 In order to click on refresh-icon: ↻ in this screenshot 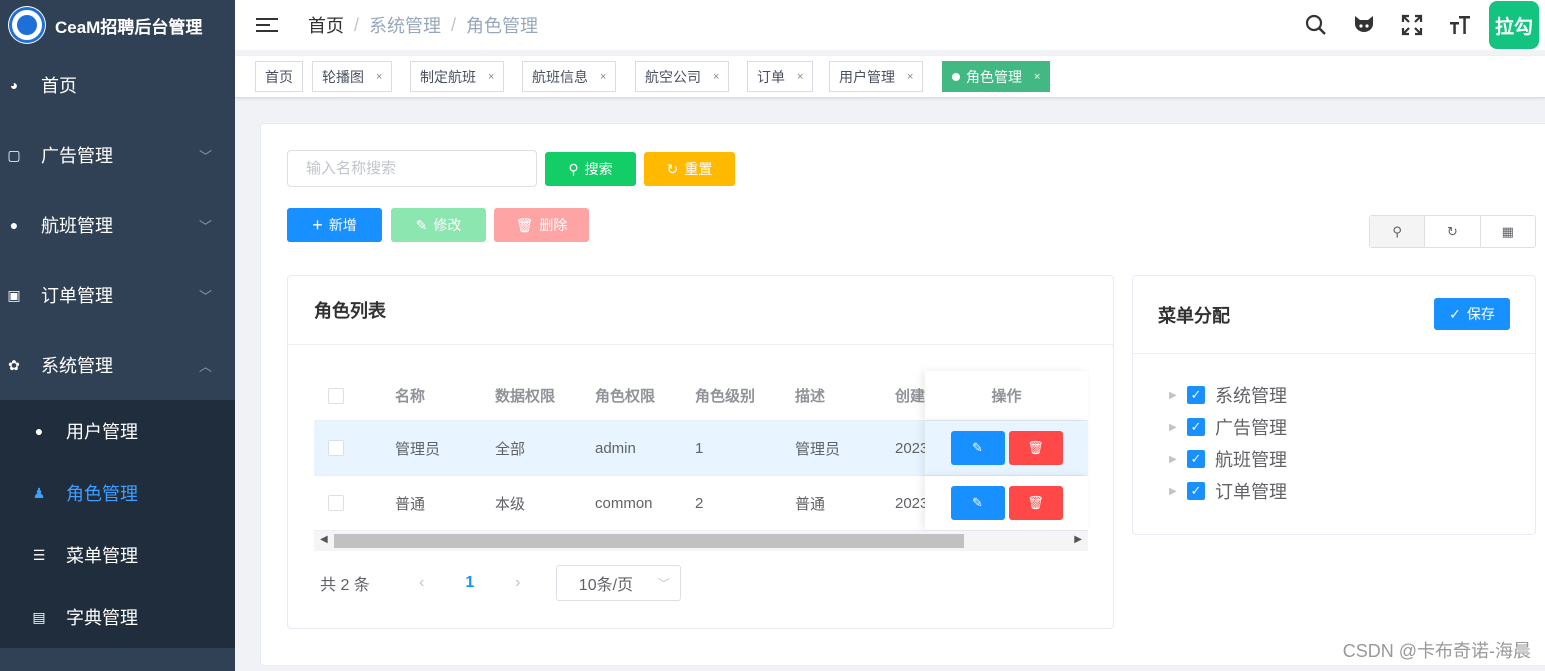, I will do `click(1453, 231)`.